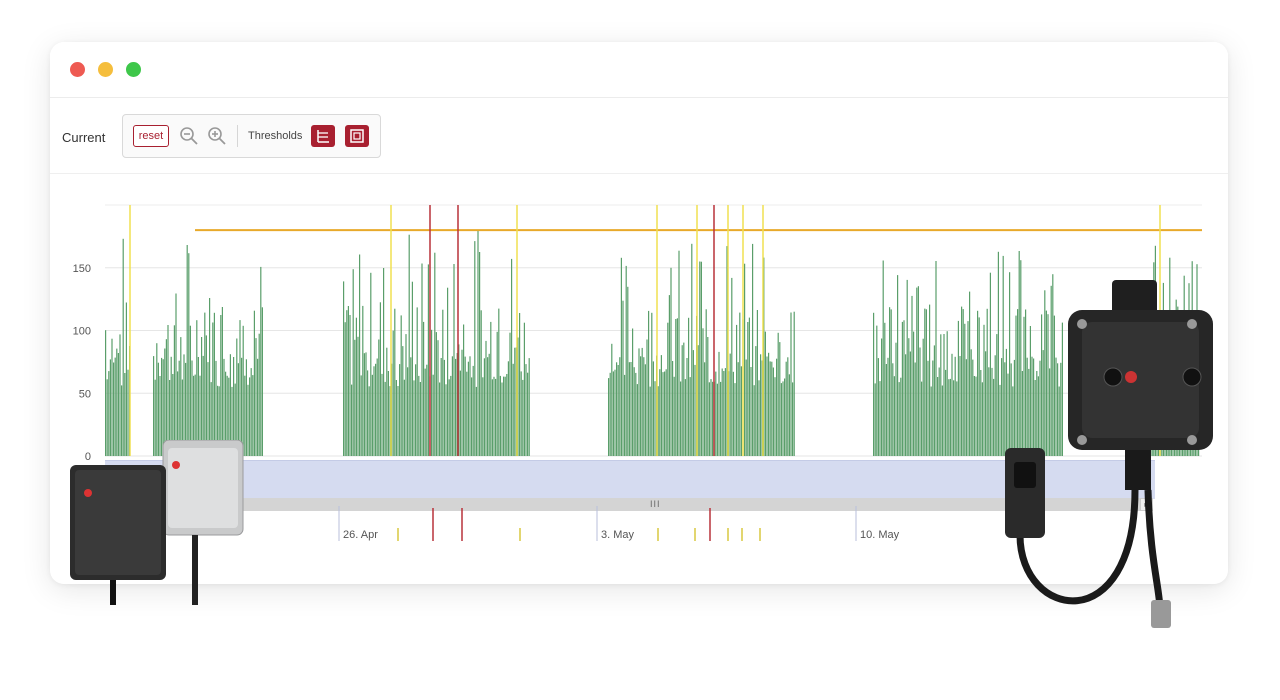 Image resolution: width=1280 pixels, height=700 pixels. Describe the element at coordinates (82, 269) in the screenshot. I see `y-tick-label: 150` at that location.